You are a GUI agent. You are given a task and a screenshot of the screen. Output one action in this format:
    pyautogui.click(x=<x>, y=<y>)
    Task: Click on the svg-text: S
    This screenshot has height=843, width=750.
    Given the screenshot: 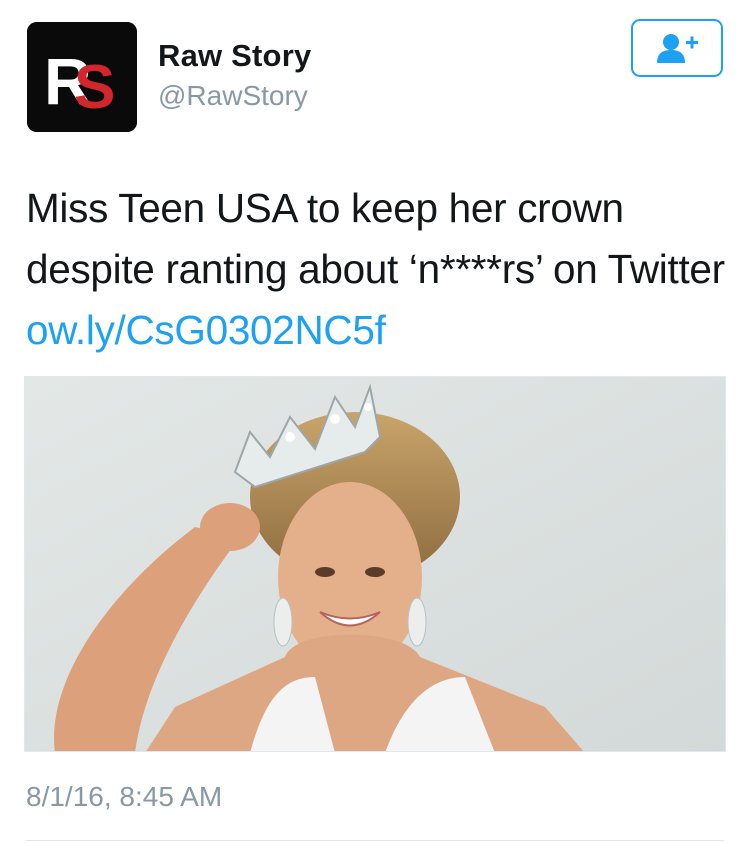 What is the action you would take?
    pyautogui.click(x=94, y=87)
    